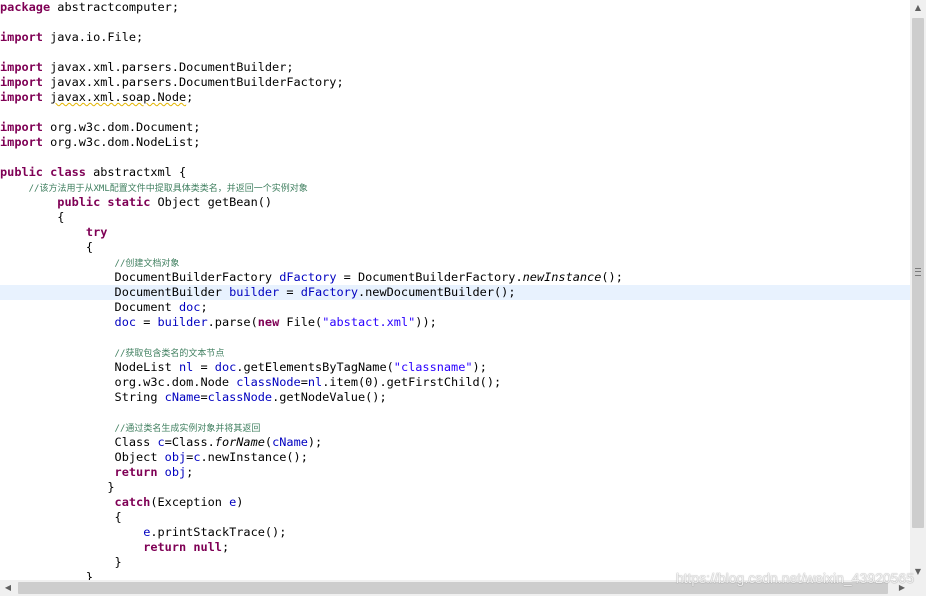 The height and width of the screenshot is (596, 926). What do you see at coordinates (455, 502) in the screenshot?
I see `code-line: catch(Exception e)` at bounding box center [455, 502].